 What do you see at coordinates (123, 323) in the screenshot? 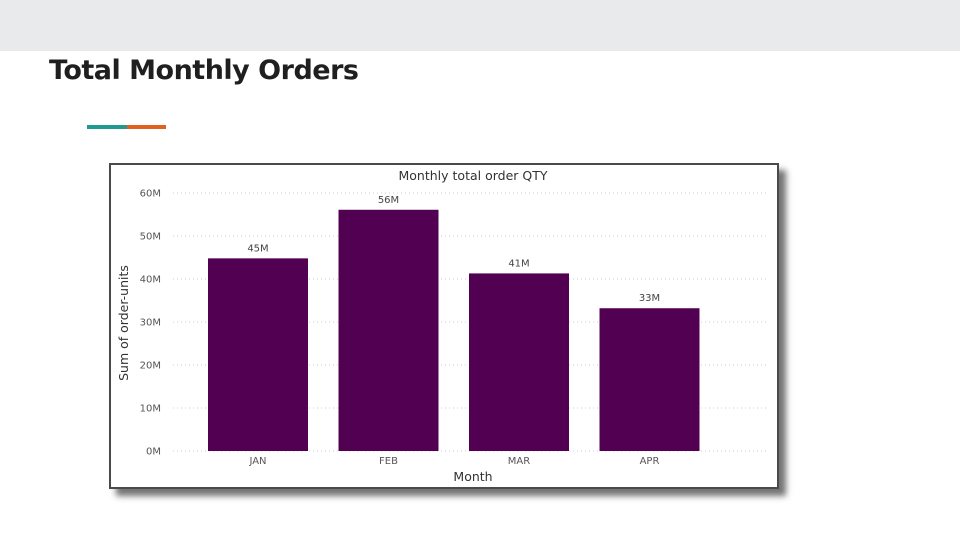
I see `y-axis-label: Sum of order-units` at bounding box center [123, 323].